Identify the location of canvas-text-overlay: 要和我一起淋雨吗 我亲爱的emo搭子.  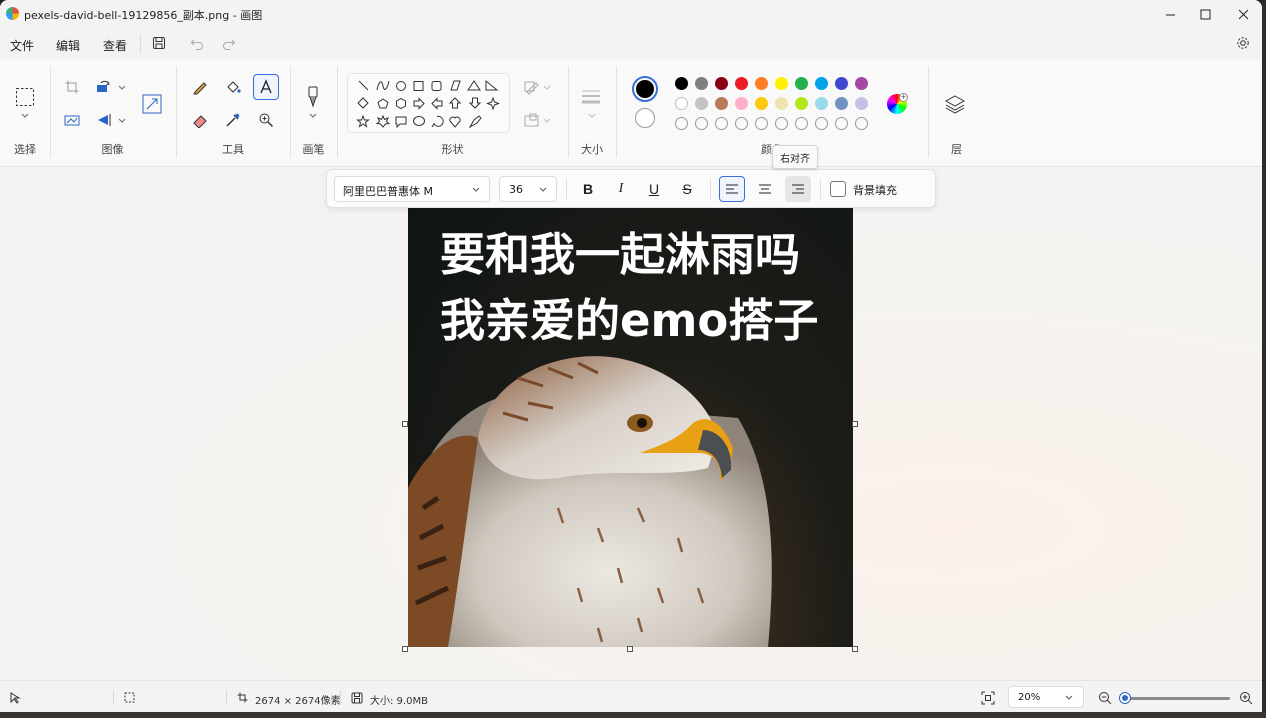
(629, 288).